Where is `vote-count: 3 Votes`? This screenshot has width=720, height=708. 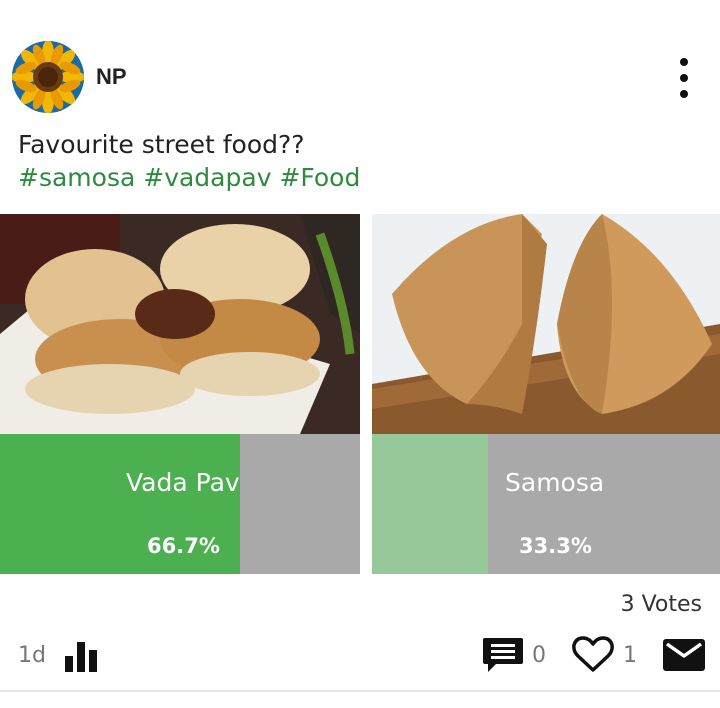 vote-count: 3 Votes is located at coordinates (661, 604).